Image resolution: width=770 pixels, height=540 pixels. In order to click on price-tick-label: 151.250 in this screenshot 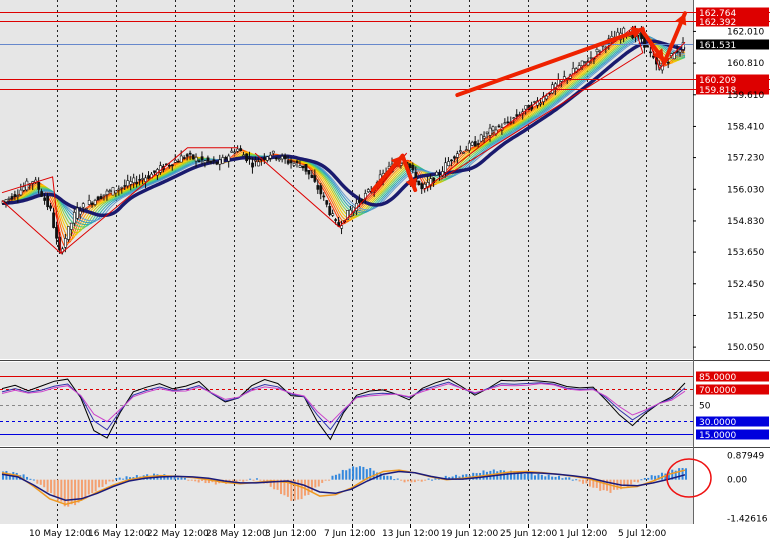, I will do `click(745, 316)`.